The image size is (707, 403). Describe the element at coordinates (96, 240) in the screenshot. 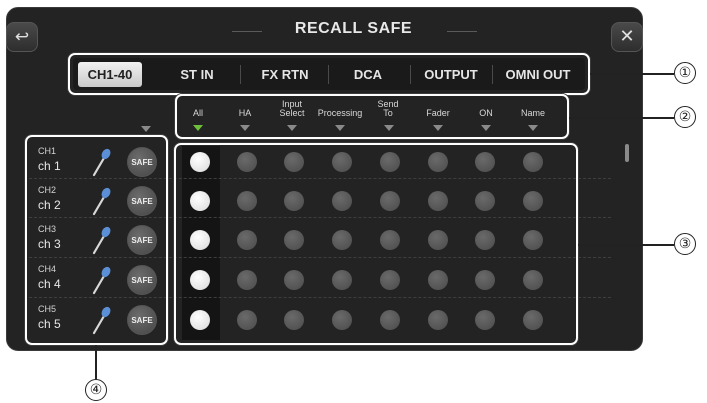

I see `callout-frame-channels` at that location.